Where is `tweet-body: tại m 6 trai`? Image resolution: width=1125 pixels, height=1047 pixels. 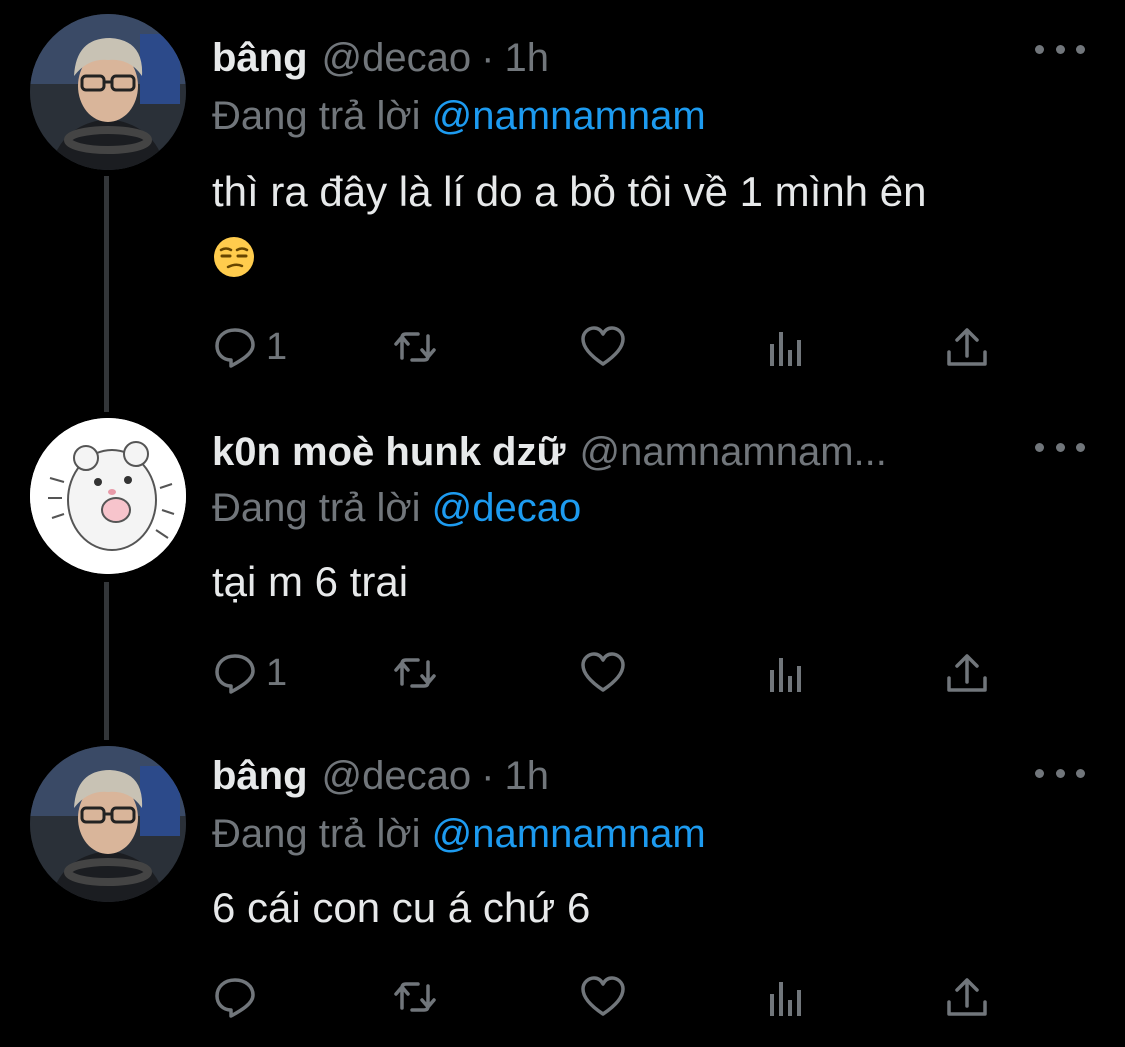 tweet-body: tại m 6 trai is located at coordinates (310, 581).